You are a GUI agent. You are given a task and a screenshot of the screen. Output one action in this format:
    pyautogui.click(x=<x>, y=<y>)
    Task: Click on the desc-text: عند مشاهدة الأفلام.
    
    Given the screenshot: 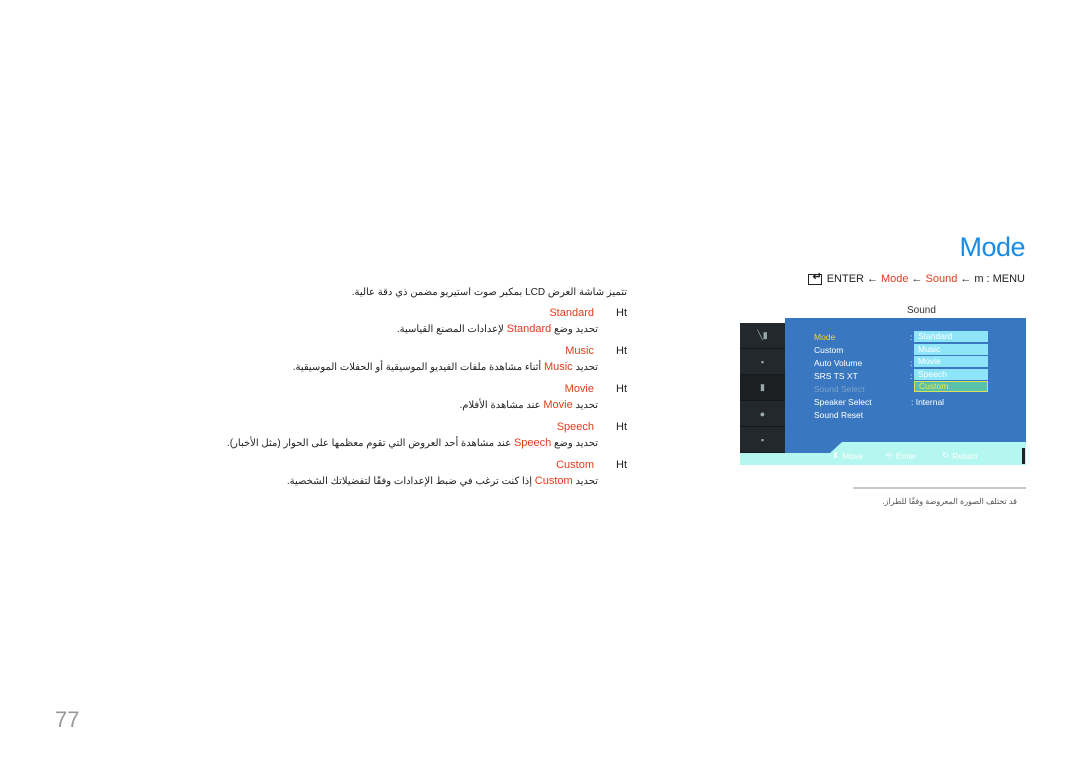 What is the action you would take?
    pyautogui.click(x=500, y=405)
    